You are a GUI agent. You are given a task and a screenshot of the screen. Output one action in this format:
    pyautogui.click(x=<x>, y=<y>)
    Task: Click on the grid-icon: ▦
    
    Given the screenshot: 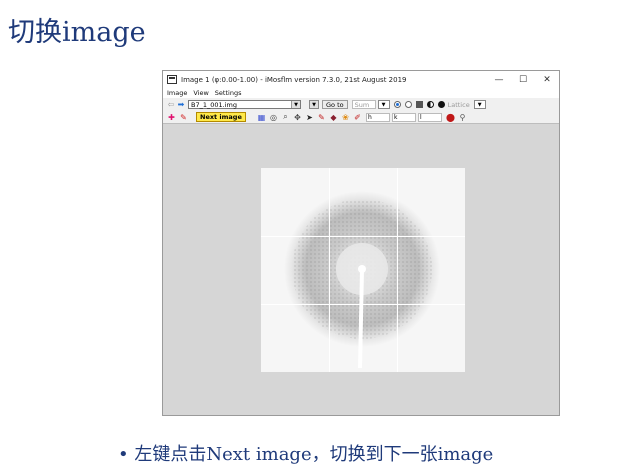 What is the action you would take?
    pyautogui.click(x=261, y=117)
    